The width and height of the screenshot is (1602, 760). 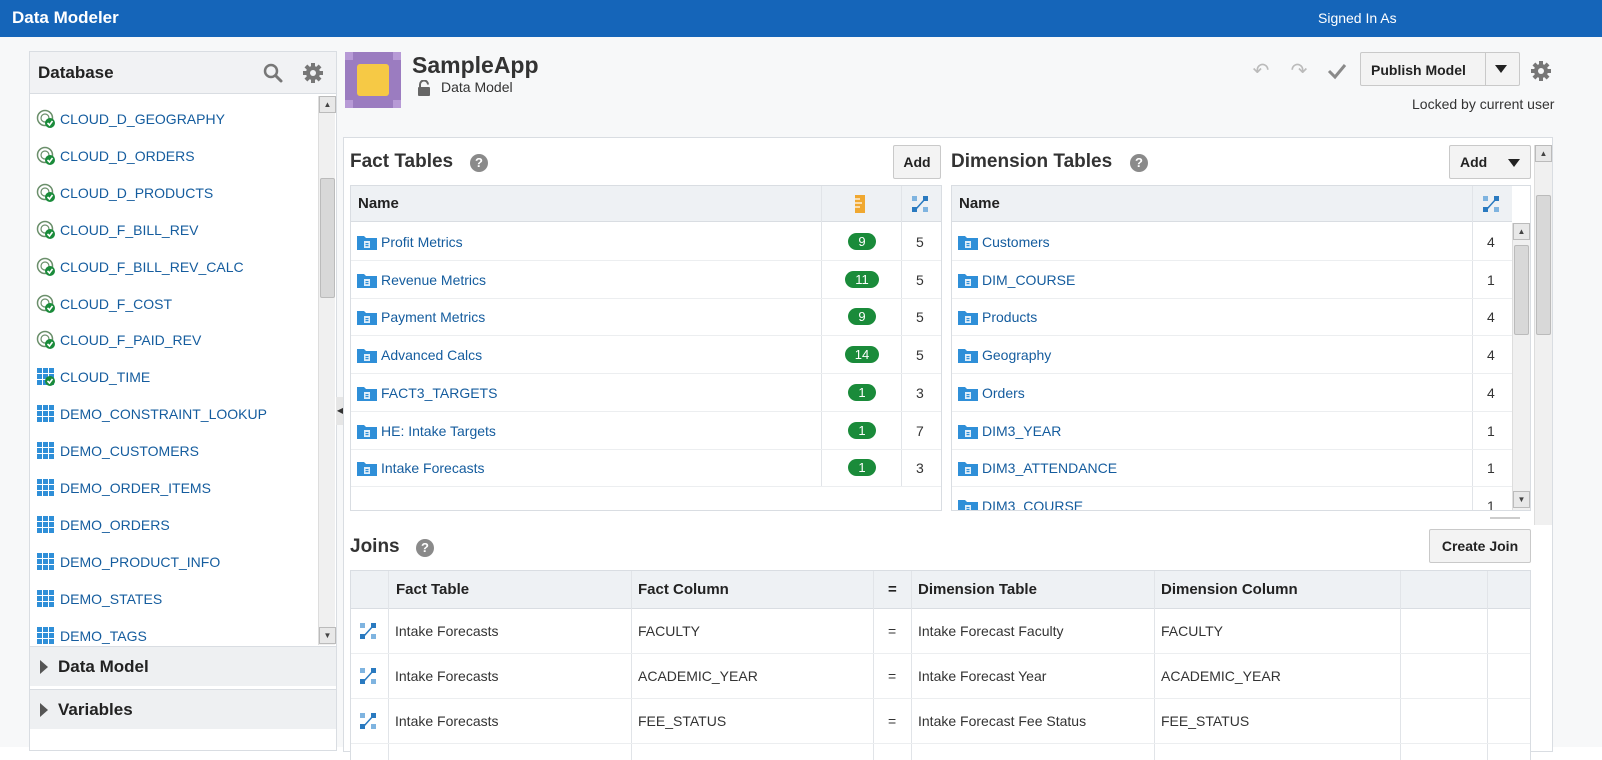 What do you see at coordinates (646, 431) in the screenshot?
I see `fact-table-row: HE: Intake Targets 1 7` at bounding box center [646, 431].